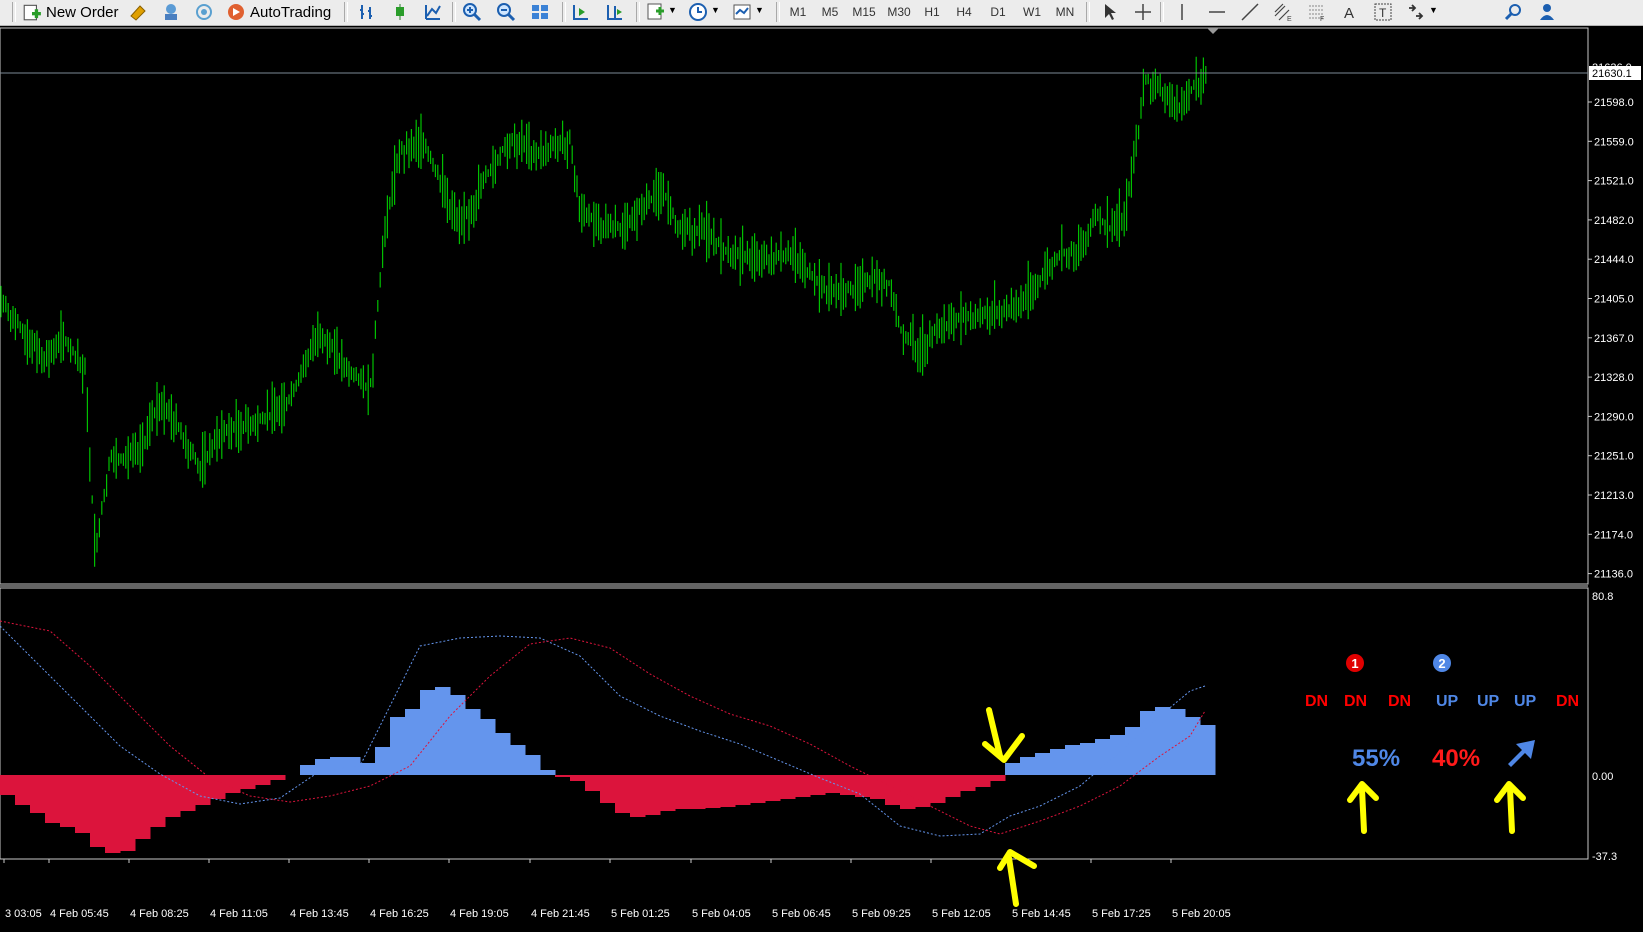 The image size is (1643, 932). What do you see at coordinates (1217, 12) in the screenshot?
I see `horizontal-line-icon` at bounding box center [1217, 12].